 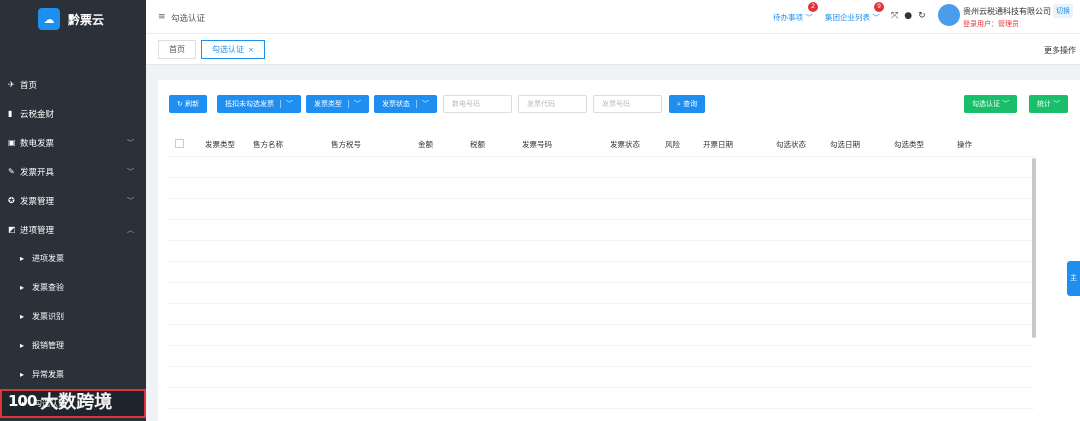 I want to click on statistics-button: 统计 ﹀, so click(x=1049, y=104).